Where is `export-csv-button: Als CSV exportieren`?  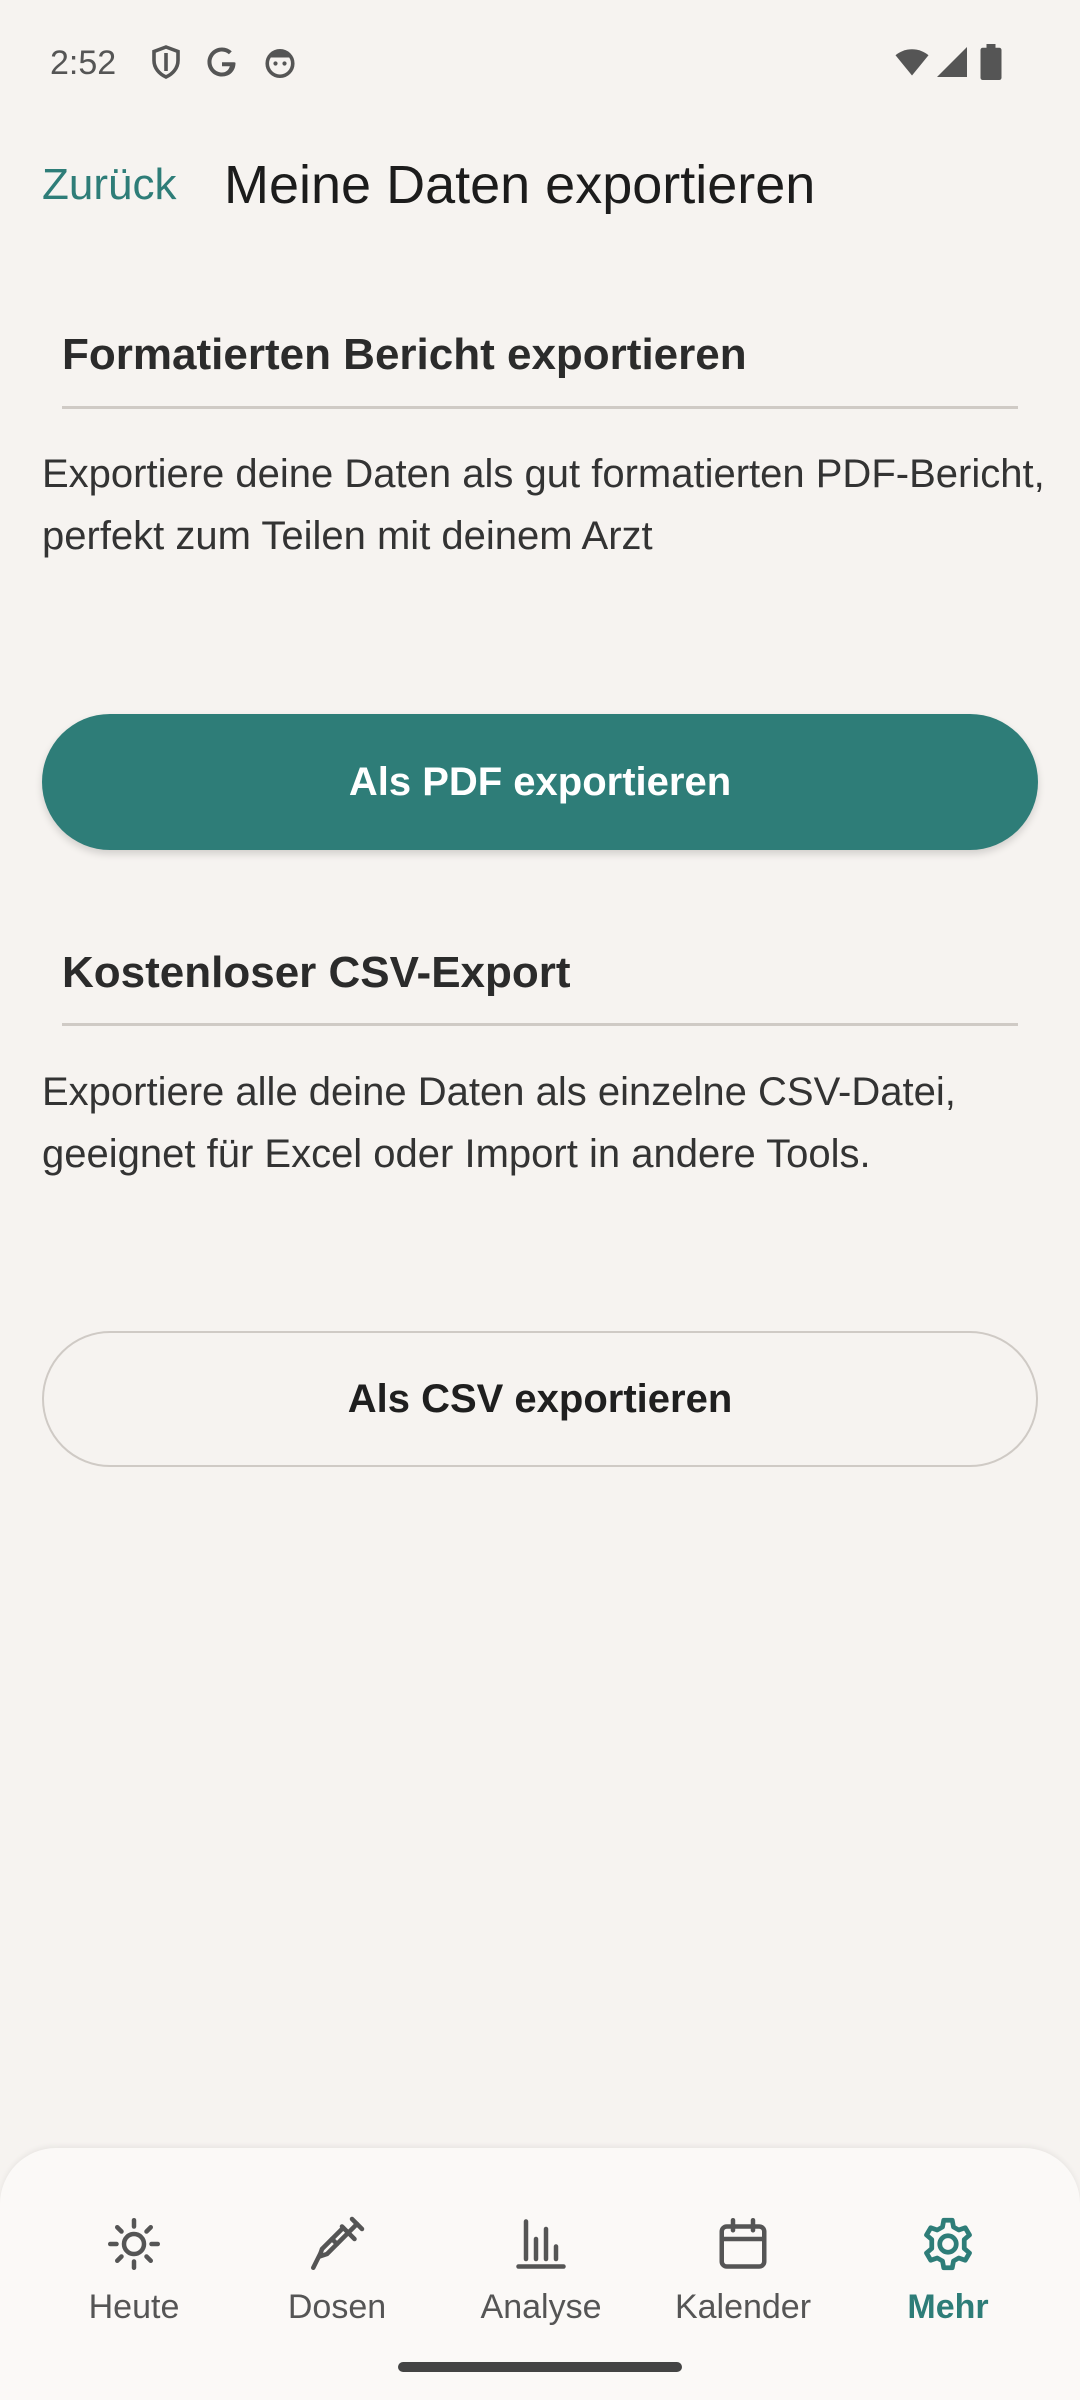 export-csv-button: Als CSV exportieren is located at coordinates (540, 1399).